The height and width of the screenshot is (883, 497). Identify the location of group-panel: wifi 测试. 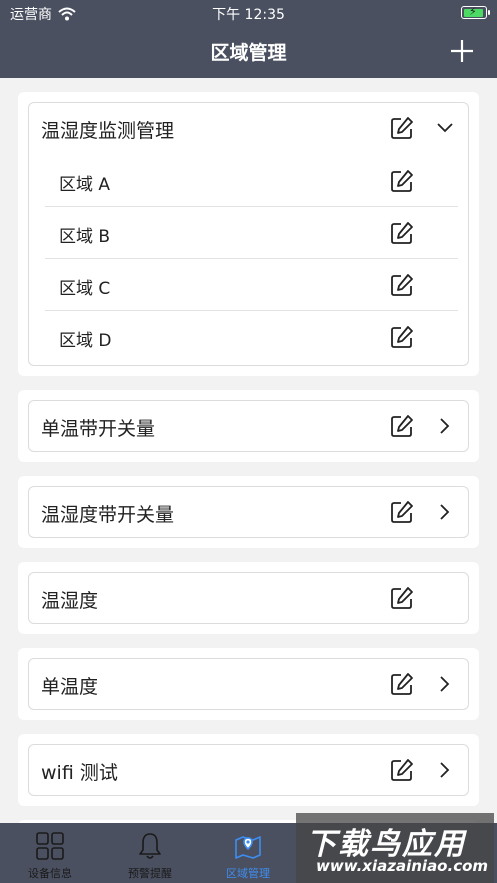
(248, 770).